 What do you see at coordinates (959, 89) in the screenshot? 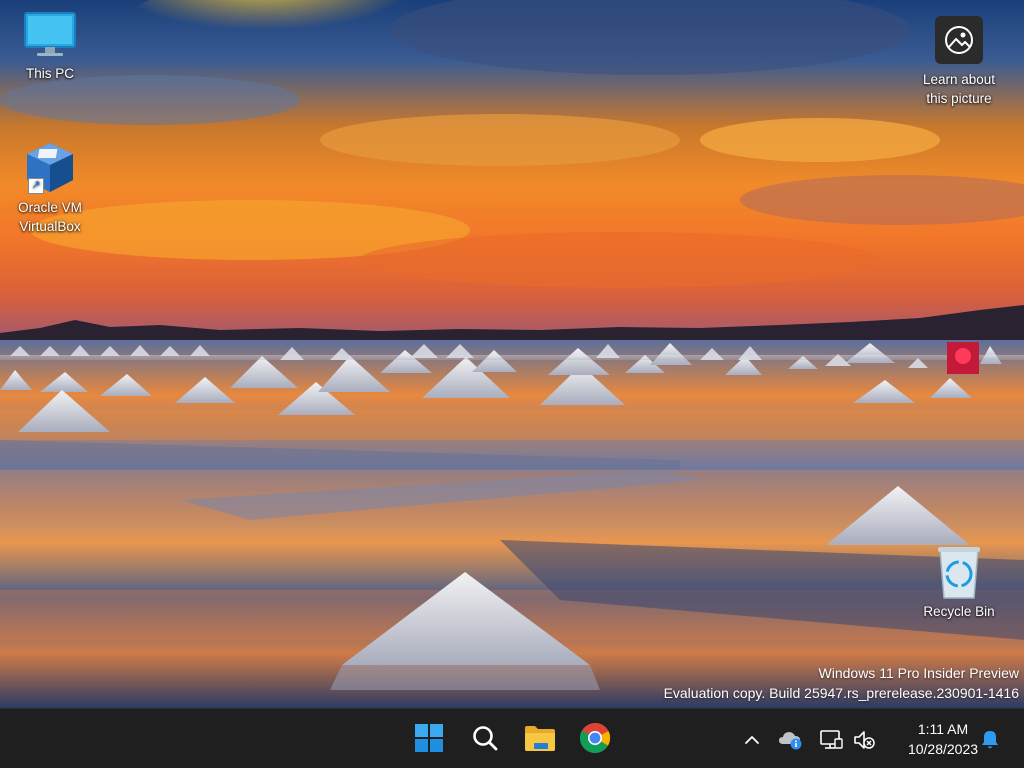
I see `desktop-icon-label: Learn about this picture` at bounding box center [959, 89].